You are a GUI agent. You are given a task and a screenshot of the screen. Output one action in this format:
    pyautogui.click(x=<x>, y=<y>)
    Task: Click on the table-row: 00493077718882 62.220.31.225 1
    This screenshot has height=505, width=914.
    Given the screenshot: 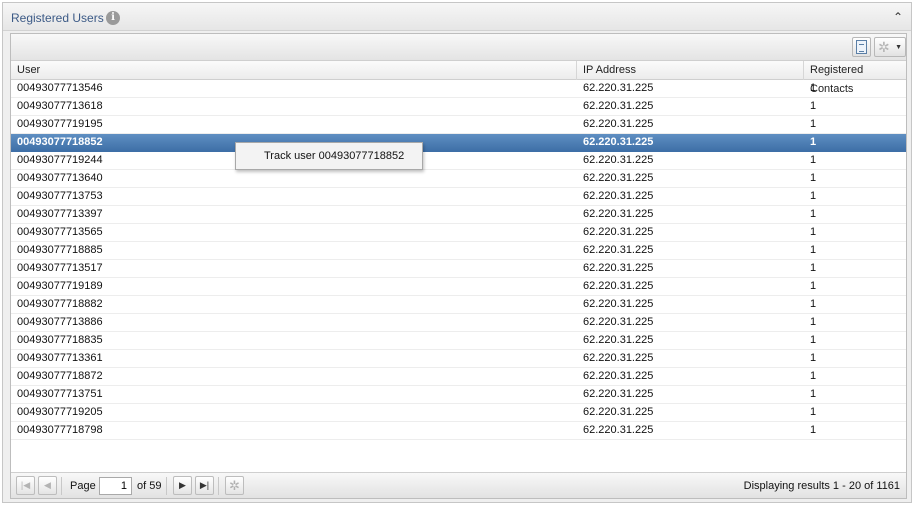 What is the action you would take?
    pyautogui.click(x=458, y=305)
    